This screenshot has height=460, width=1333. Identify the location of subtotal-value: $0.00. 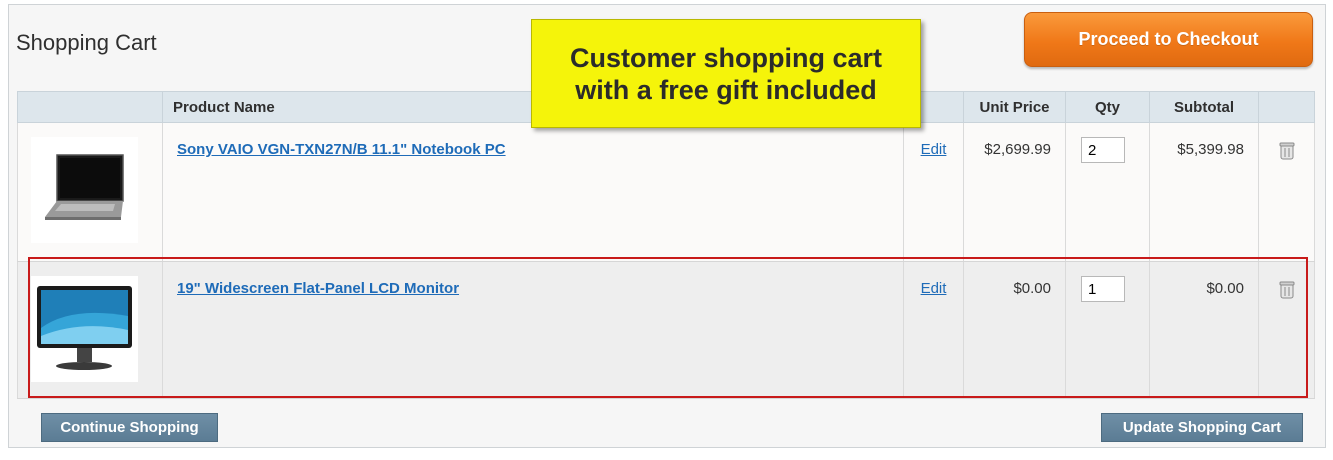
(1225, 288).